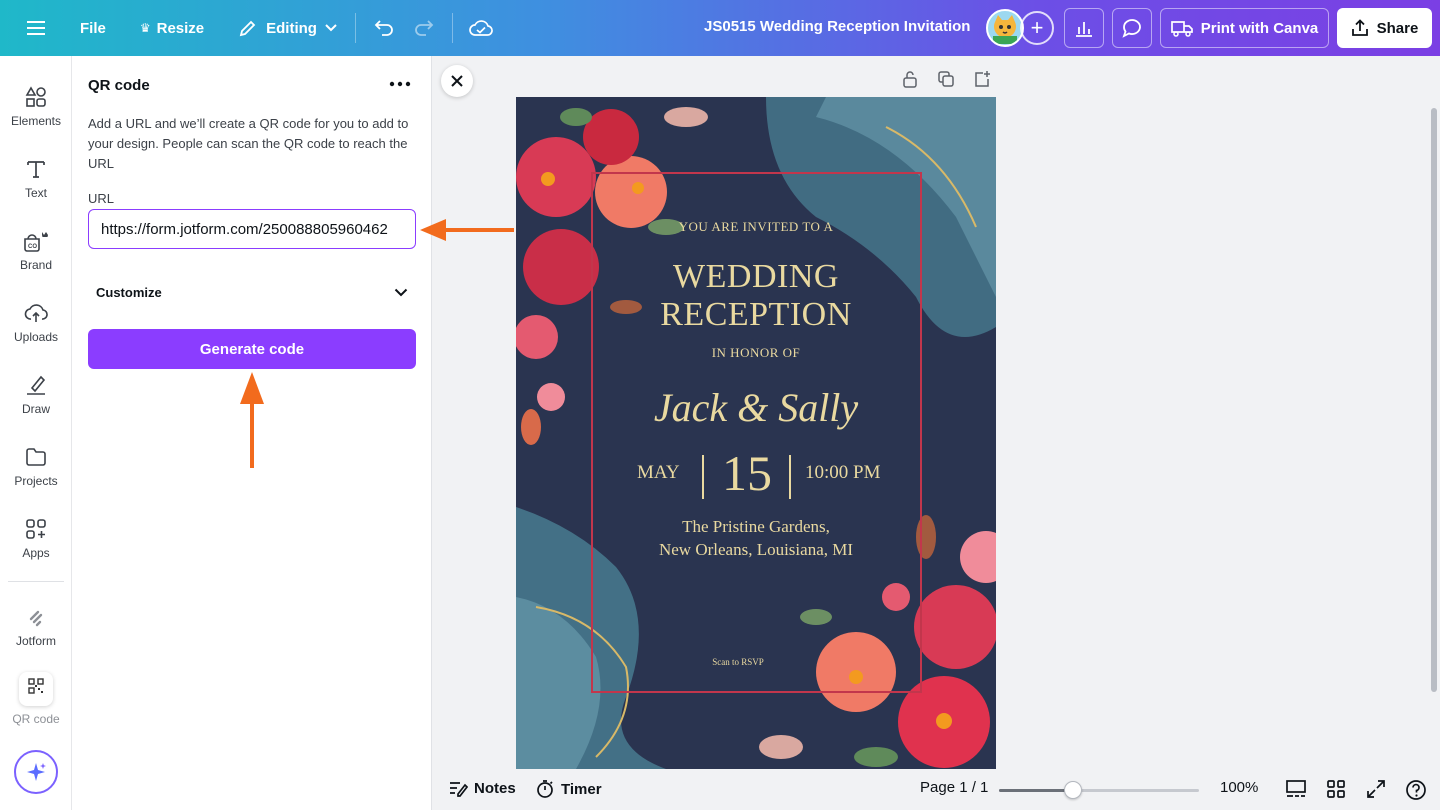 The image size is (1440, 810). I want to click on close-icon, so click(457, 81).